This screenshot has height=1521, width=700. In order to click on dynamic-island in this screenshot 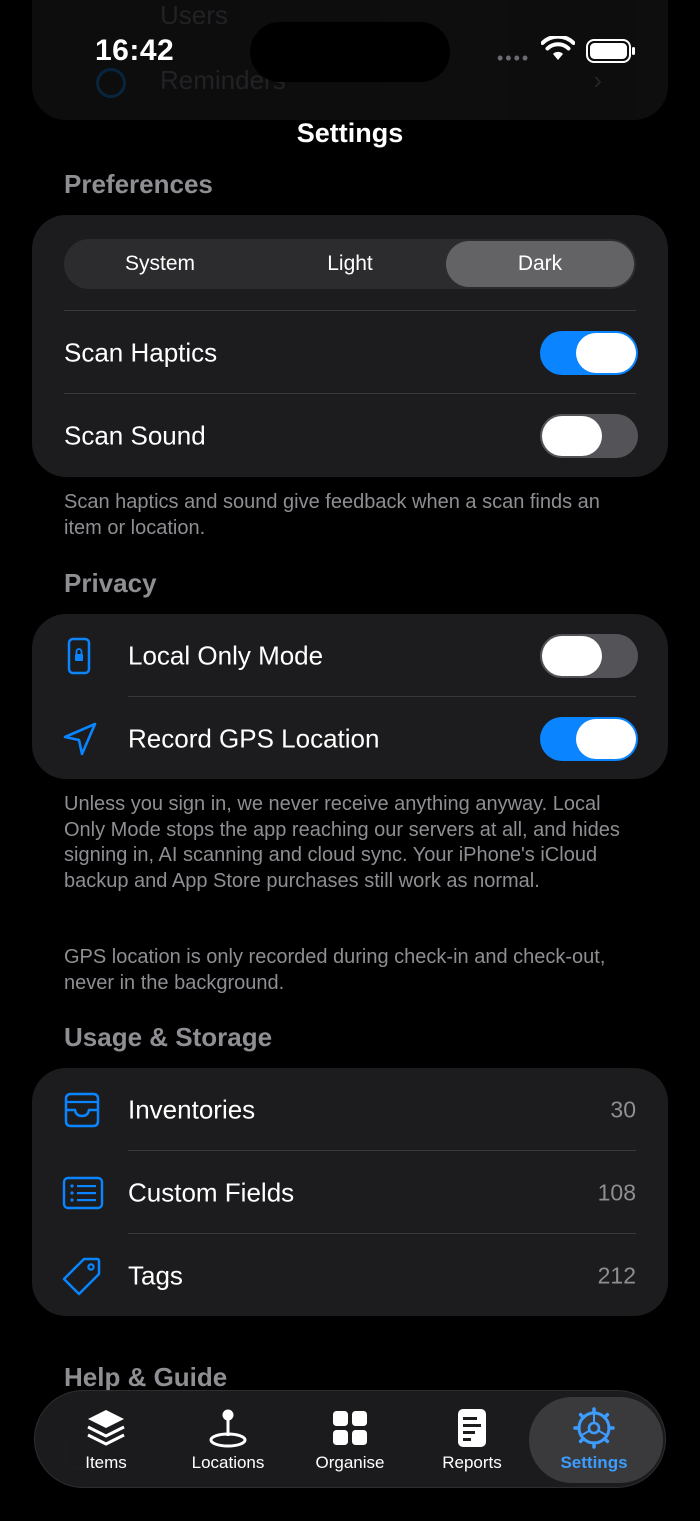, I will do `click(350, 52)`.